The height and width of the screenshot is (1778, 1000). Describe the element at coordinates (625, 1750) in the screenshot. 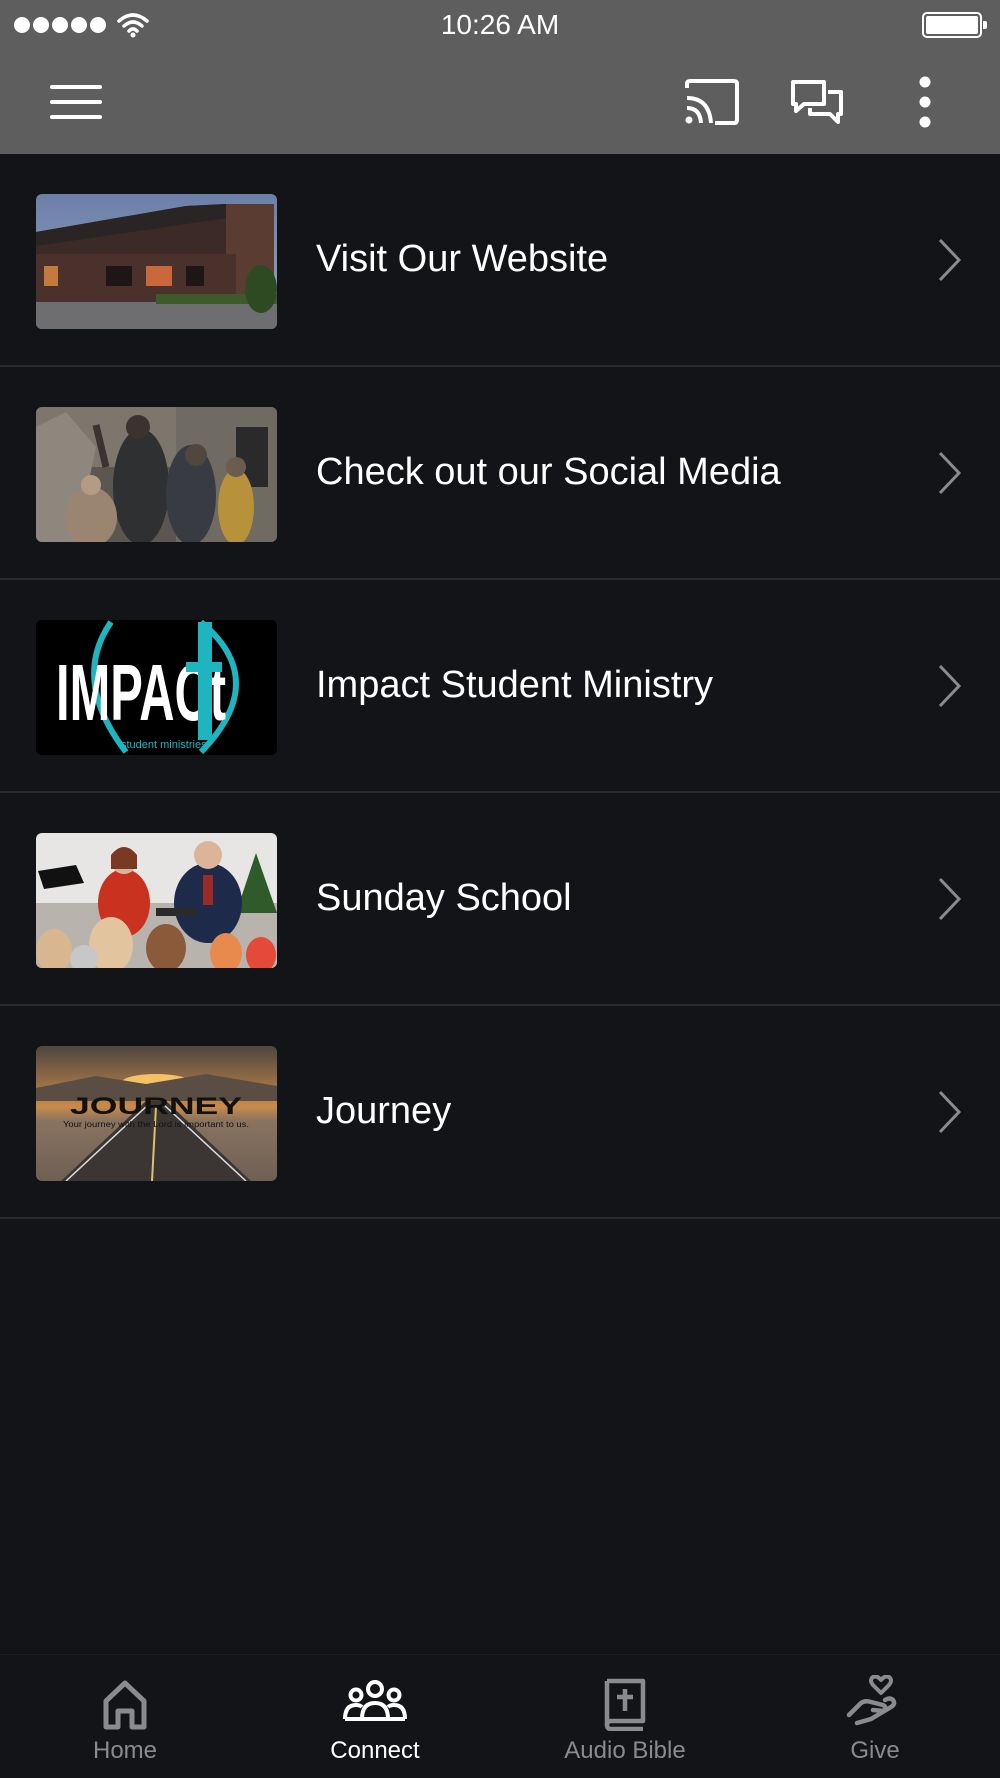

I see `tab-label: Audio Bible` at that location.